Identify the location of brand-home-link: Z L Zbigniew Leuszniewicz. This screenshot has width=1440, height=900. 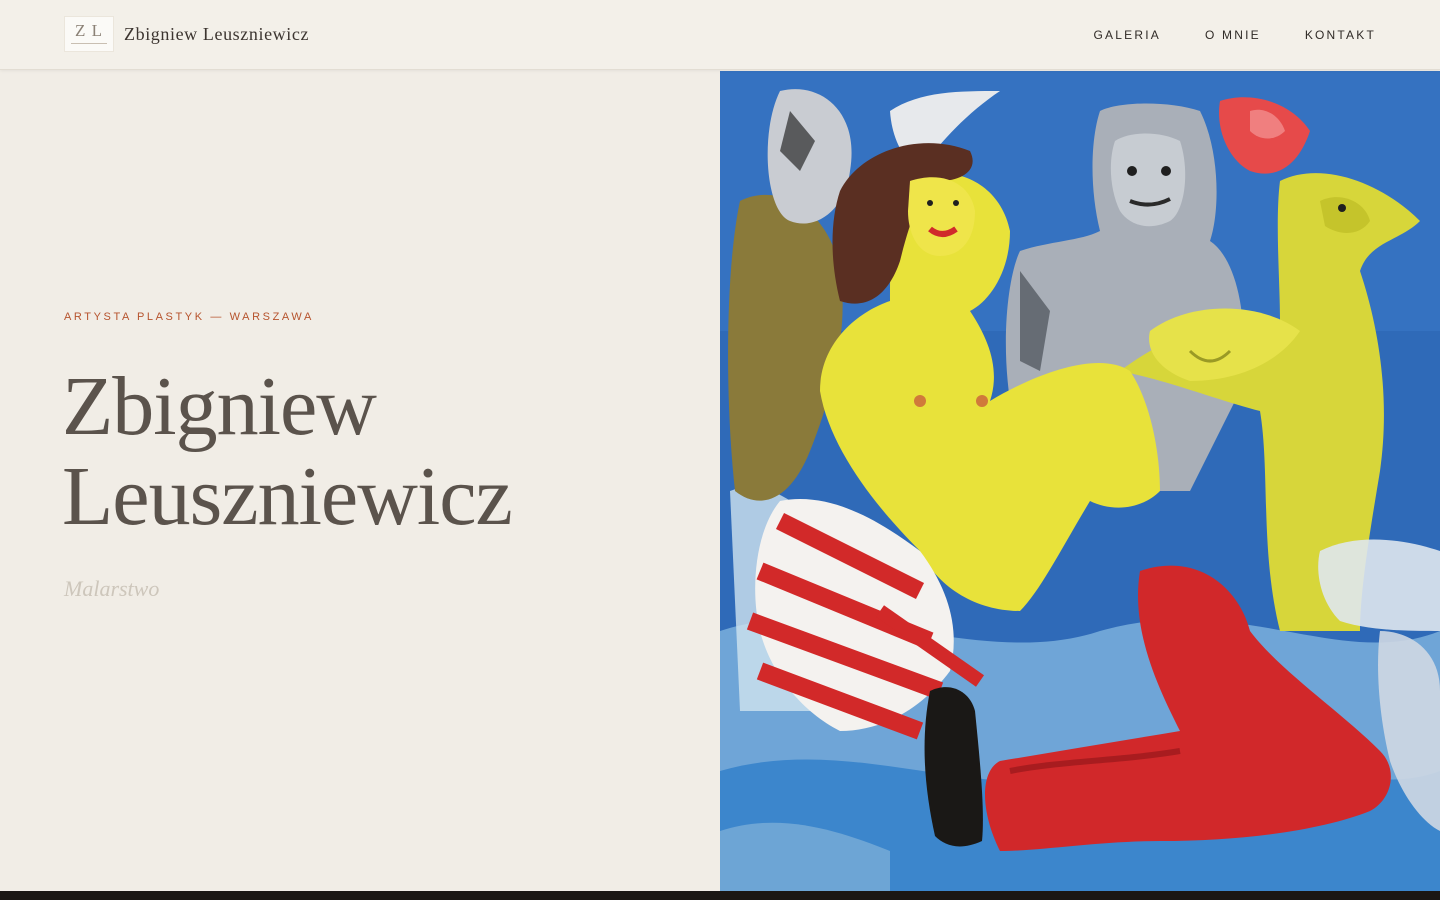
(186, 34).